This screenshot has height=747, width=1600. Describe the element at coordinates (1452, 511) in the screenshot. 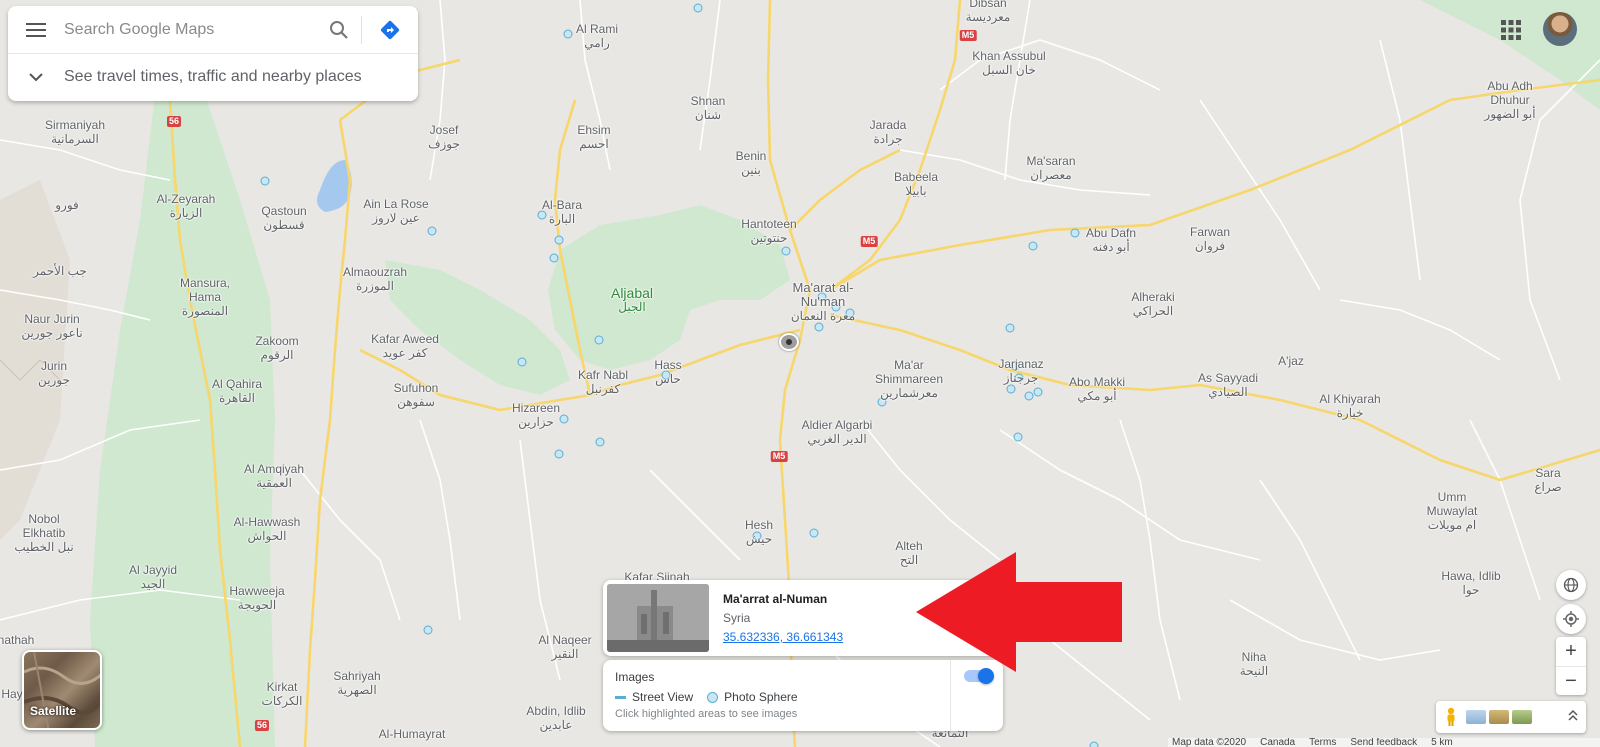

I see `place-label-umm-muwaylat: Umm Muwaylat ام مويلات` at that location.